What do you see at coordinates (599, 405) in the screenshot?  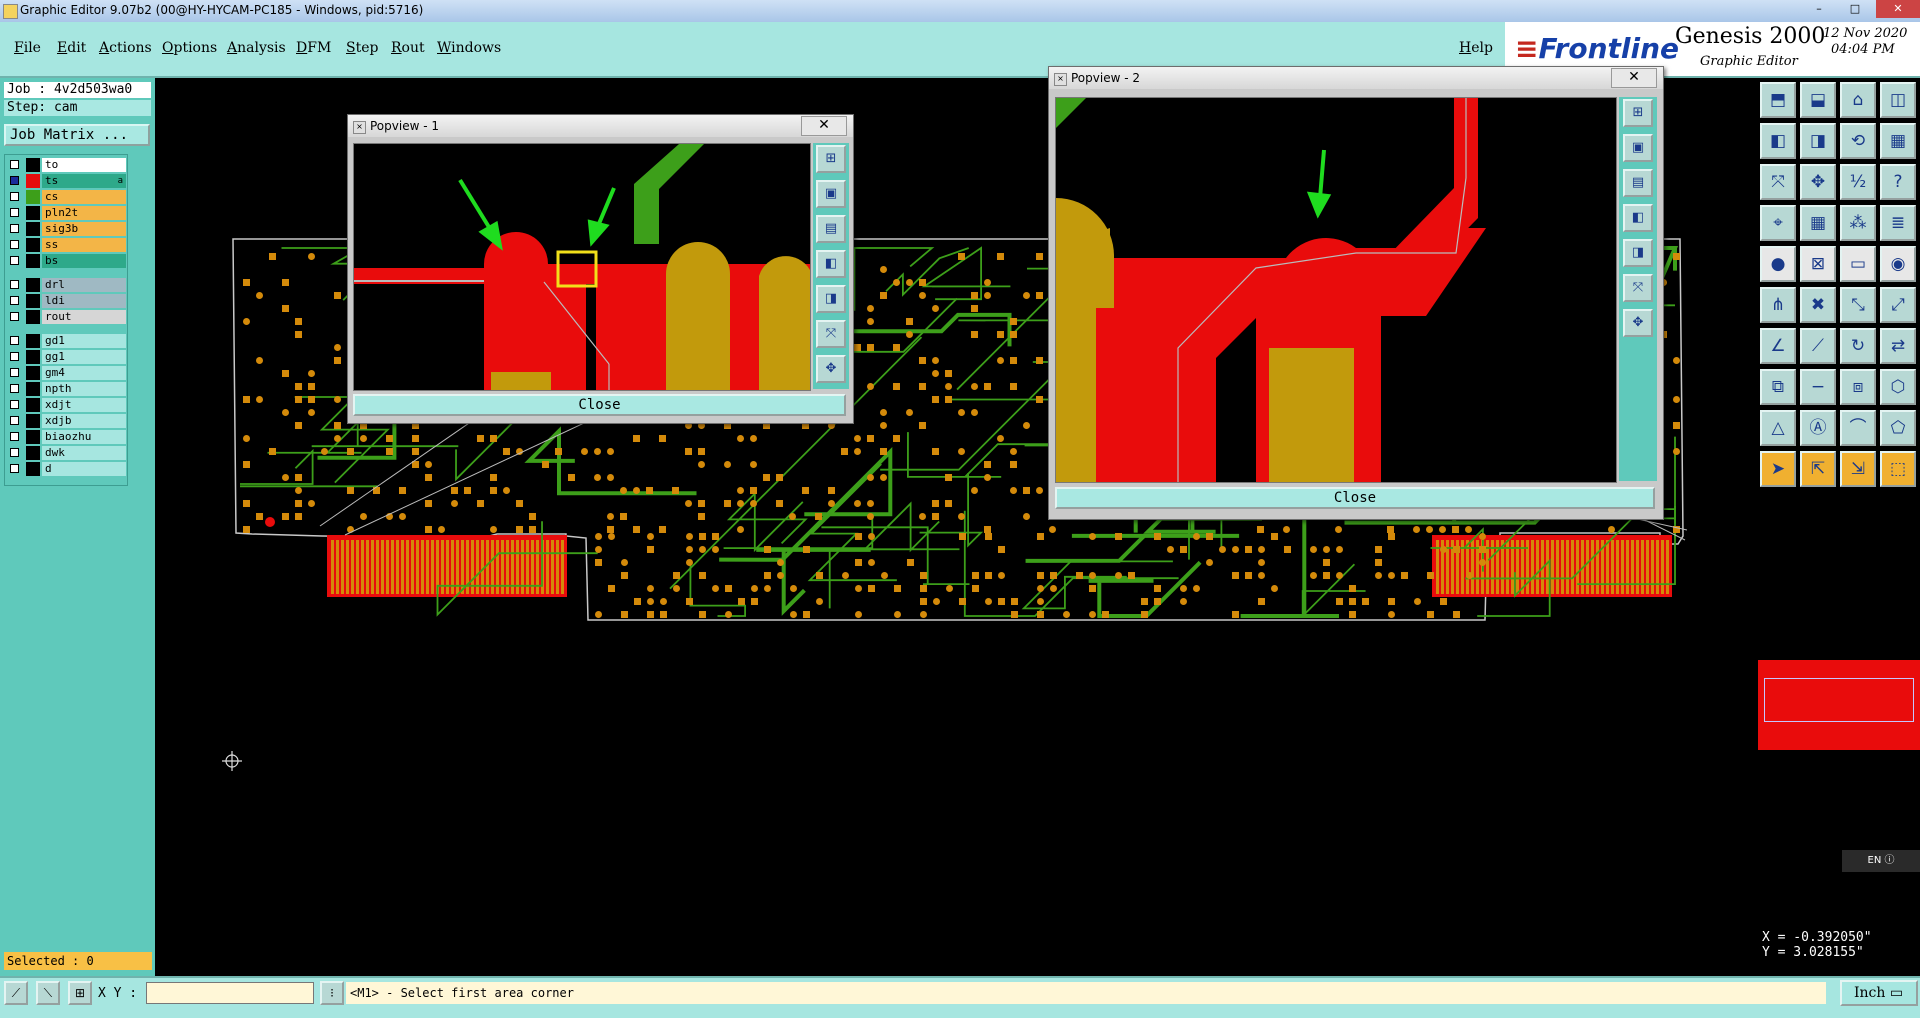 I see `popview-1-close-button: Close` at bounding box center [599, 405].